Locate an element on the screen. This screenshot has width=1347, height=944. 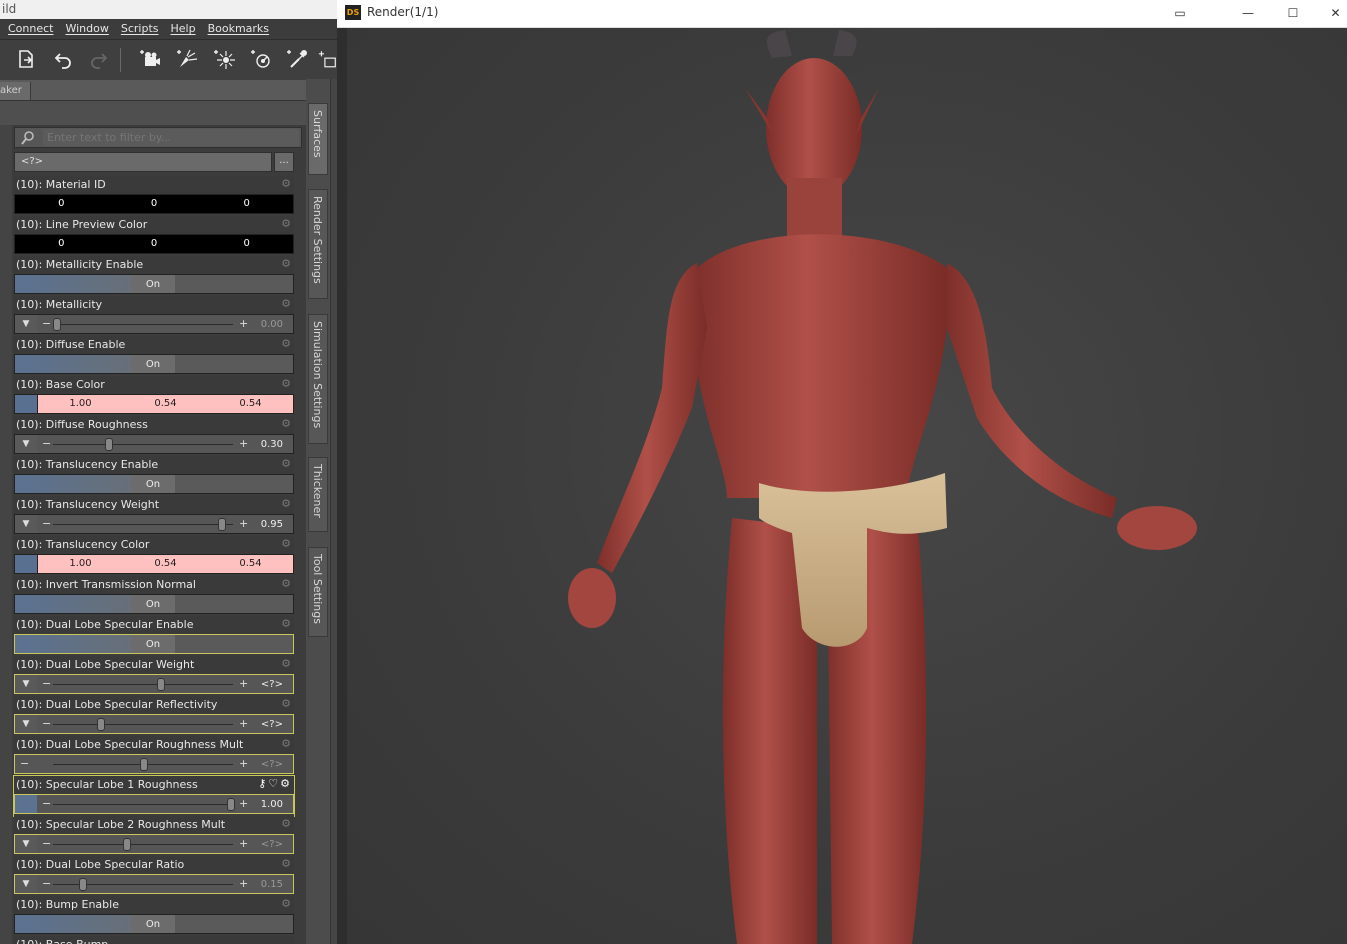
slider-value: <?> is located at coordinates (272, 844).